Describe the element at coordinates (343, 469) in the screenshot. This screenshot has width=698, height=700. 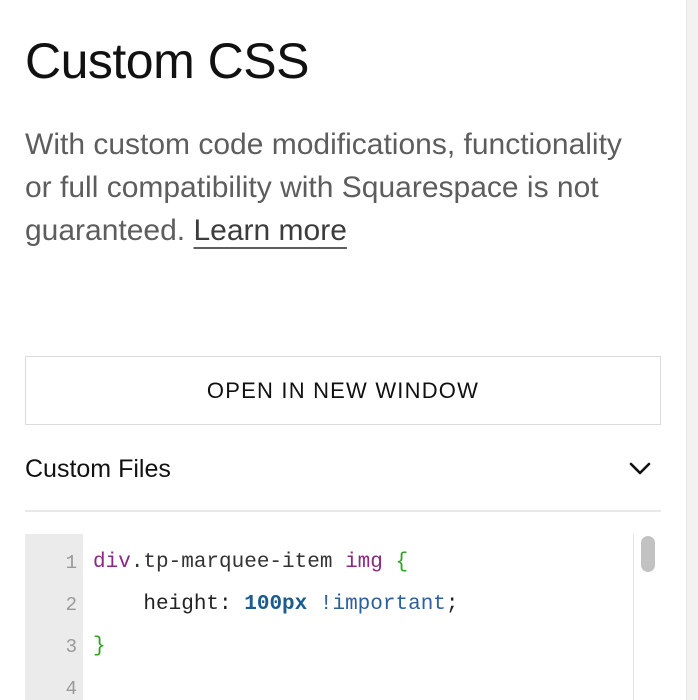
I see `custom-files-toggle: Custom Files` at that location.